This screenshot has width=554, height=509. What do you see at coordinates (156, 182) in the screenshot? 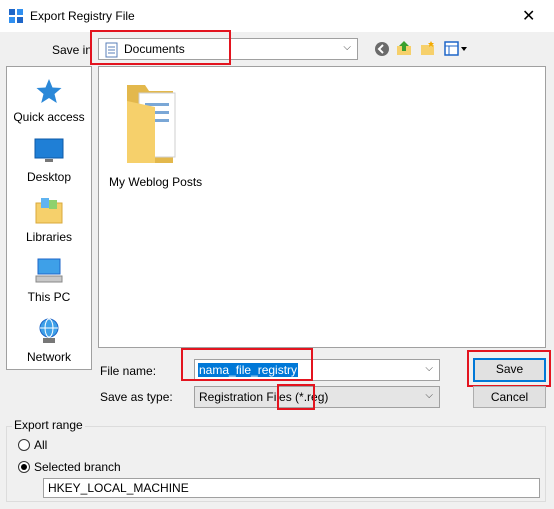
I see `folder-name: My Weblog Posts` at bounding box center [156, 182].